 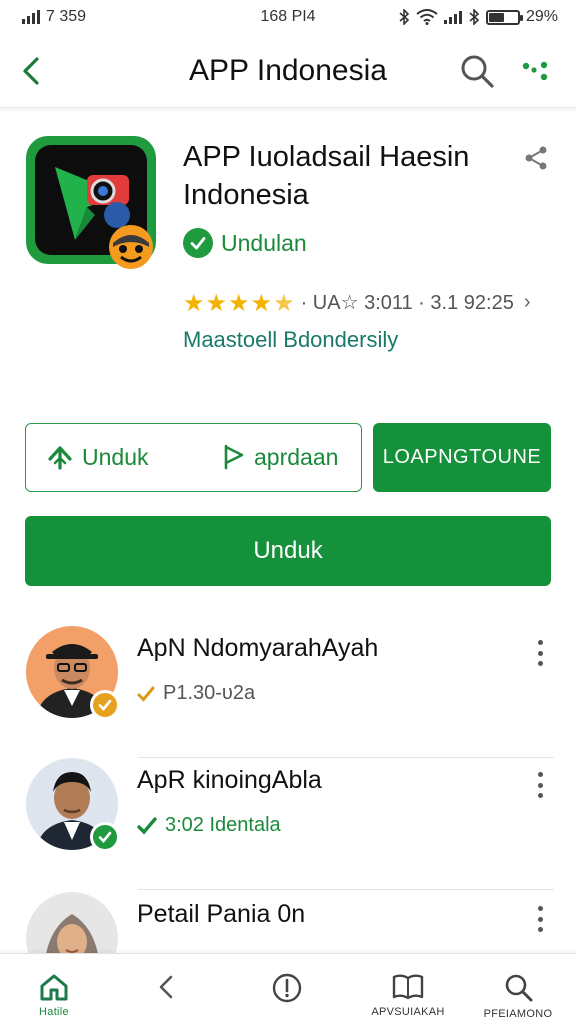 I want to click on app-icon, so click(x=91, y=202).